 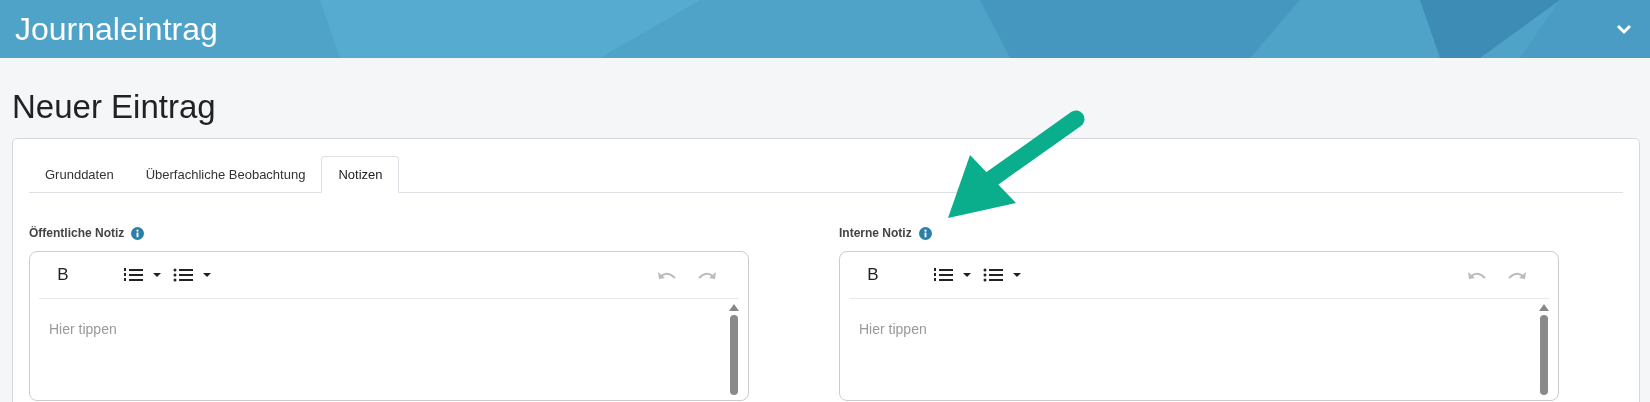 What do you see at coordinates (875, 233) in the screenshot?
I see `field-label: Interne Notiz` at bounding box center [875, 233].